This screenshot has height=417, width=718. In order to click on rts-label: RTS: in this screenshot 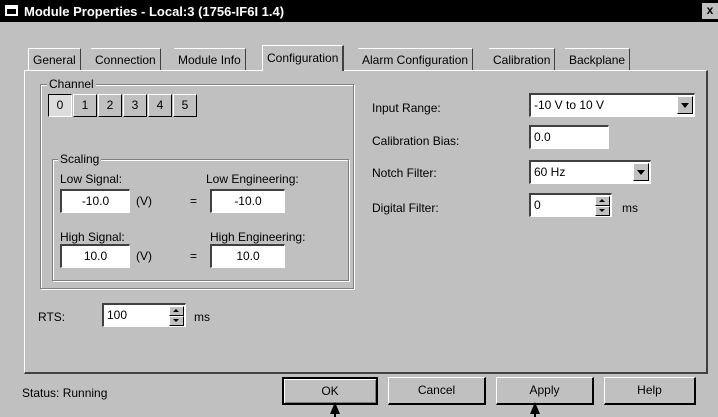, I will do `click(52, 317)`.